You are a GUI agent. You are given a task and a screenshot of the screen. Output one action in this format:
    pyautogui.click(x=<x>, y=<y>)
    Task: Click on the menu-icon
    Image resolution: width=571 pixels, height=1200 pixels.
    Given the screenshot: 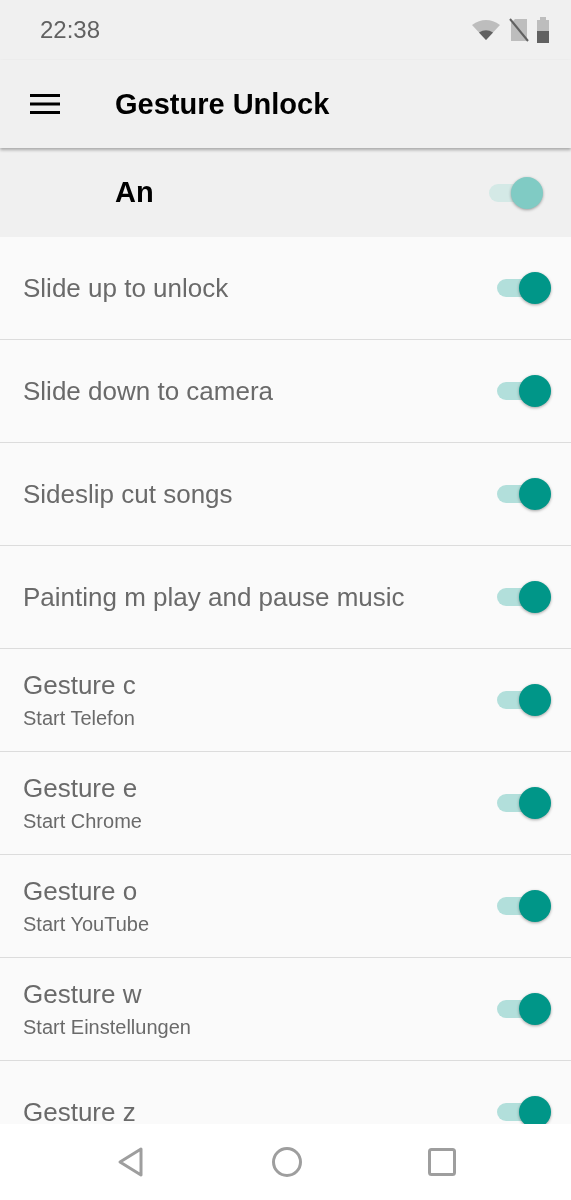 What is the action you would take?
    pyautogui.click(x=45, y=104)
    